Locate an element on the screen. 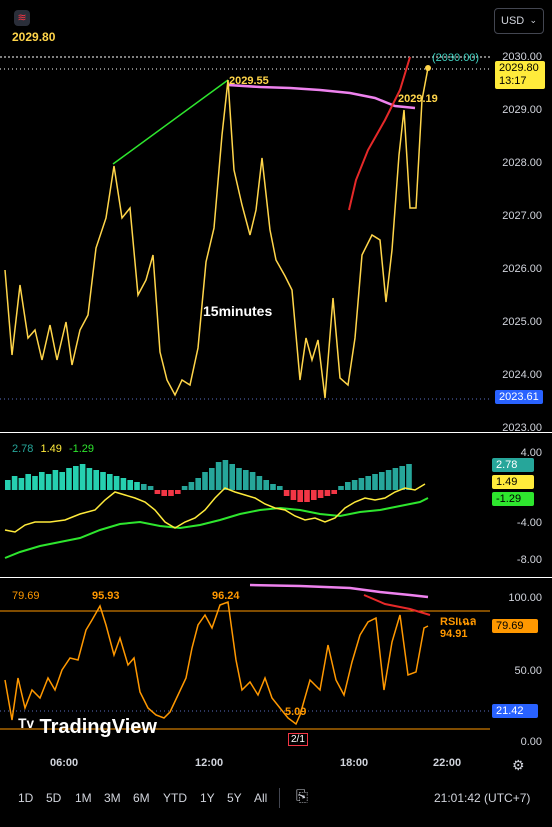  rsi-value-tag: 79.69 is located at coordinates (515, 626).